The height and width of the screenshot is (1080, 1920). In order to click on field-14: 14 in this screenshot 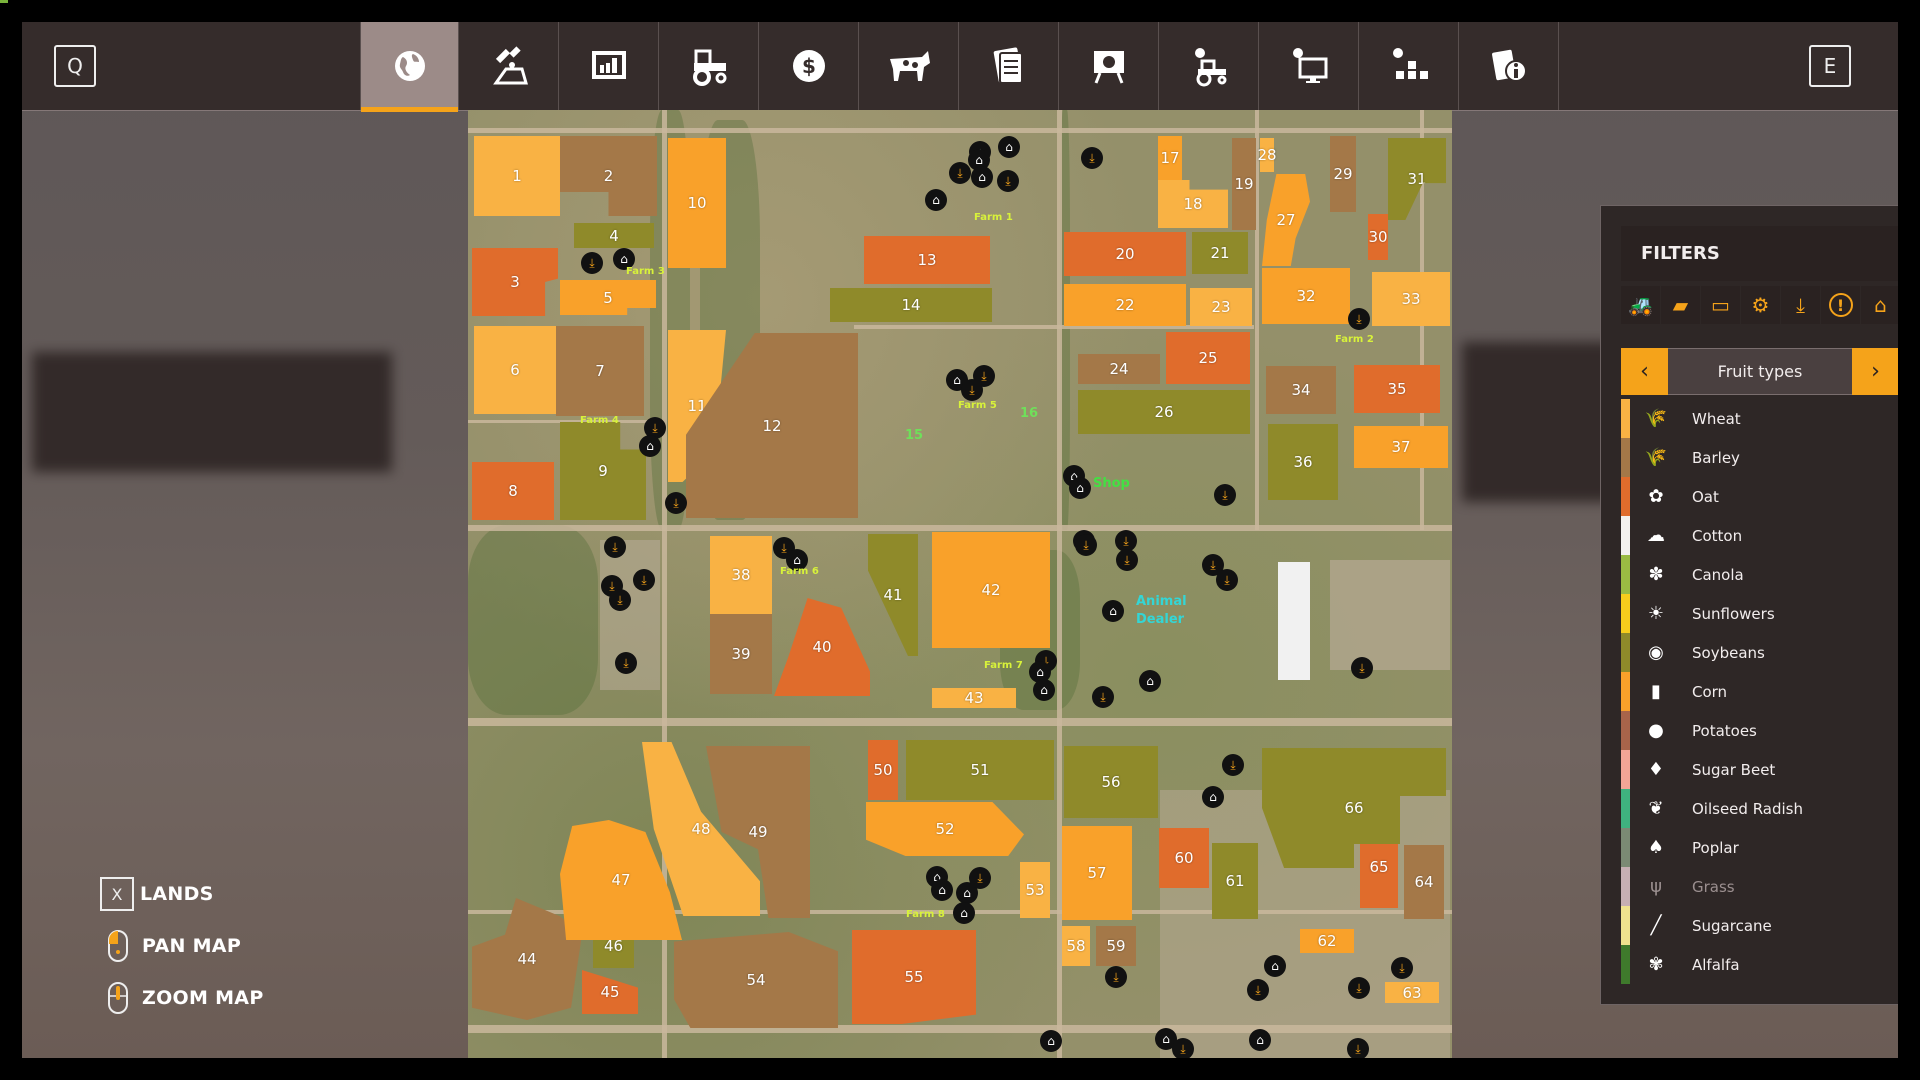, I will do `click(911, 305)`.